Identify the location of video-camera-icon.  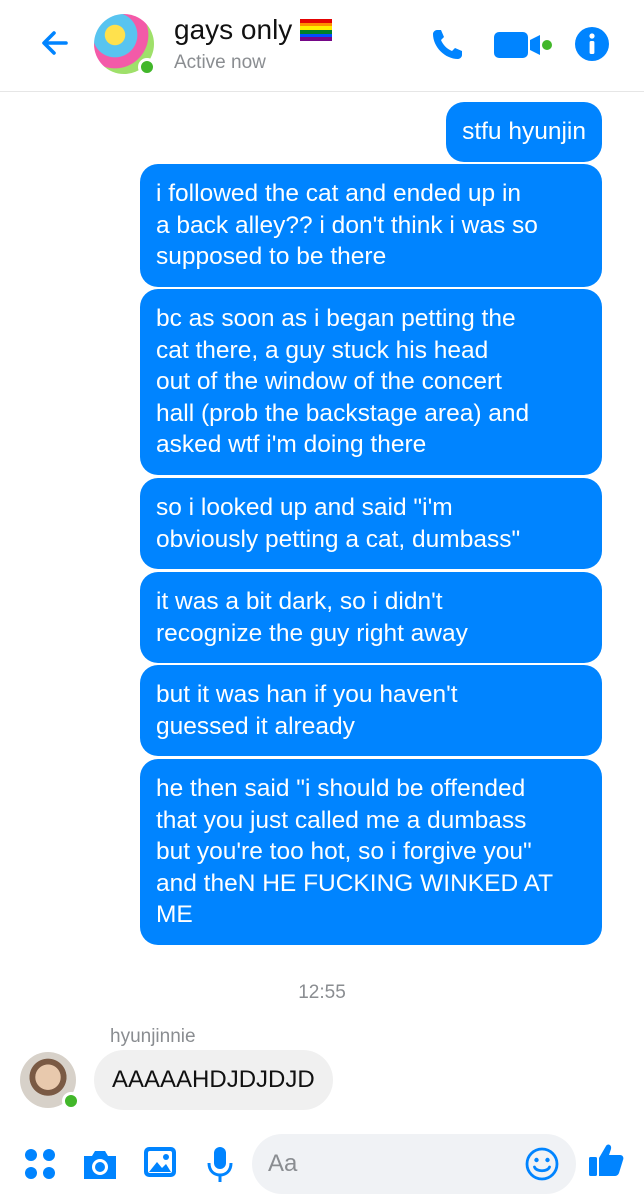
(523, 45).